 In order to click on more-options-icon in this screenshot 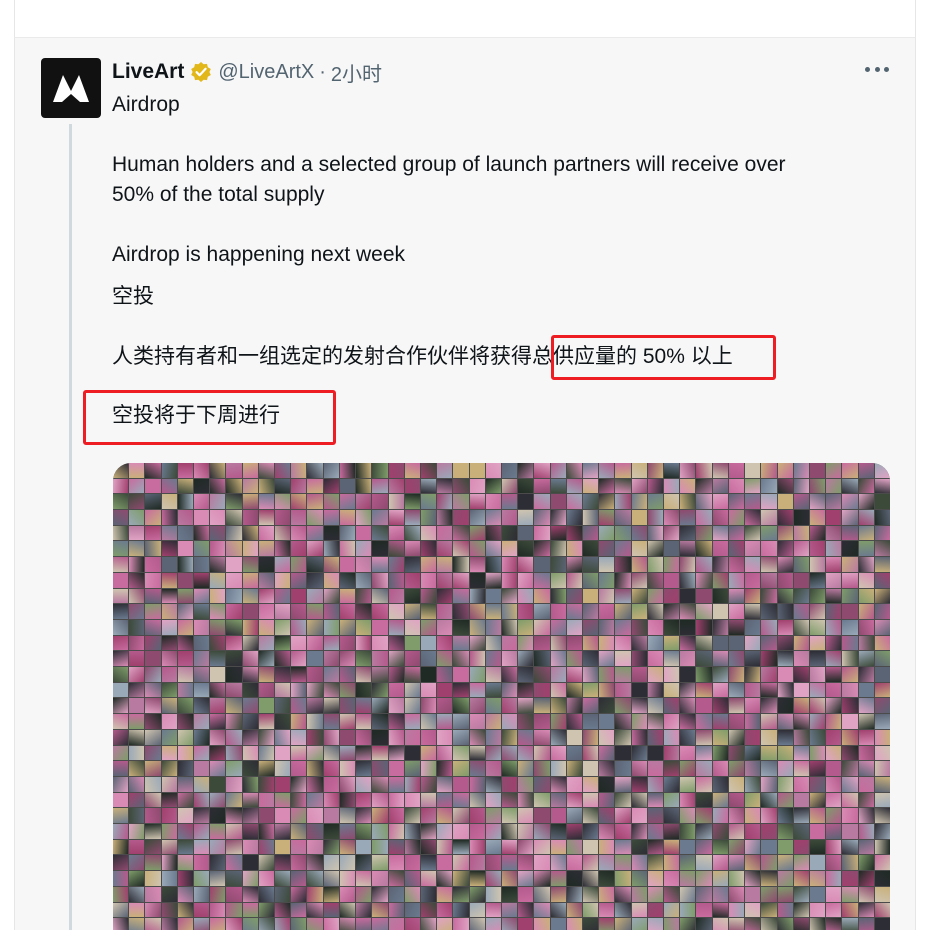, I will do `click(877, 69)`.